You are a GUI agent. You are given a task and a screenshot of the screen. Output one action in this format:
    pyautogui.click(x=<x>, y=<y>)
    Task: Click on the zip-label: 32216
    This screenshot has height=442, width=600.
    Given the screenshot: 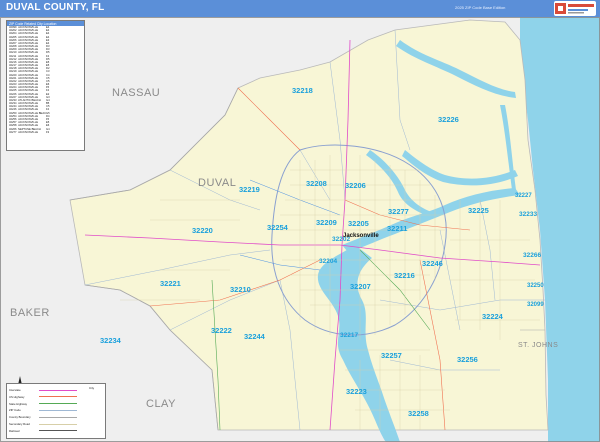 What is the action you would take?
    pyautogui.click(x=404, y=275)
    